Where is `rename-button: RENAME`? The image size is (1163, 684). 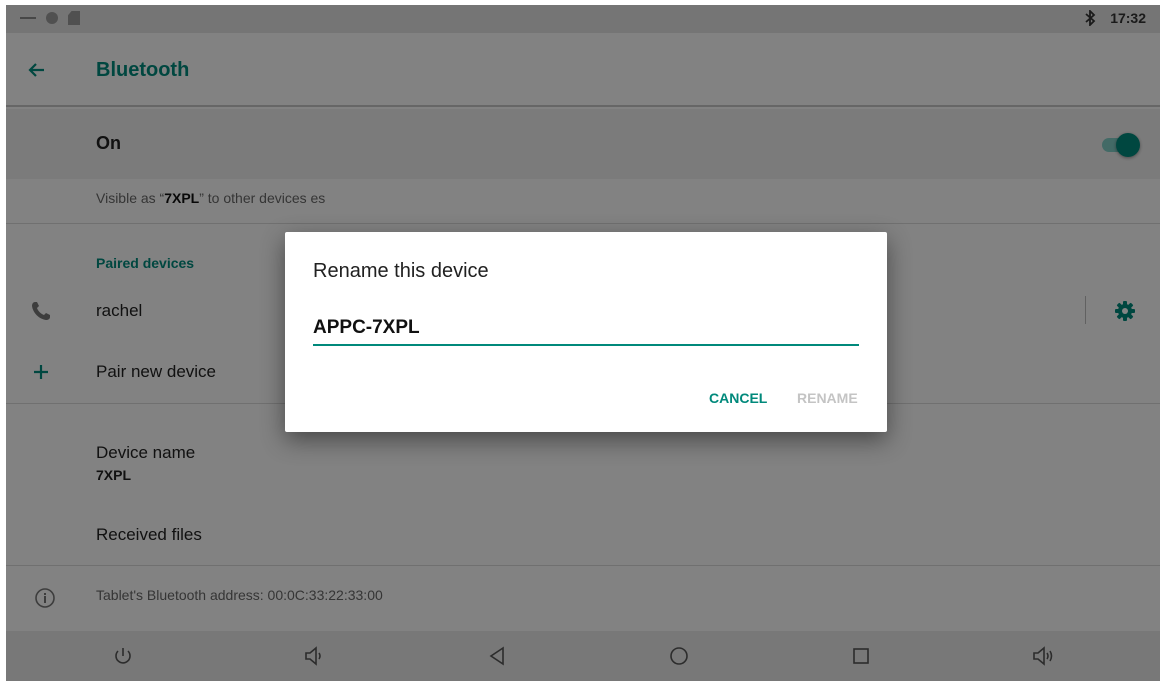 rename-button: RENAME is located at coordinates (827, 398).